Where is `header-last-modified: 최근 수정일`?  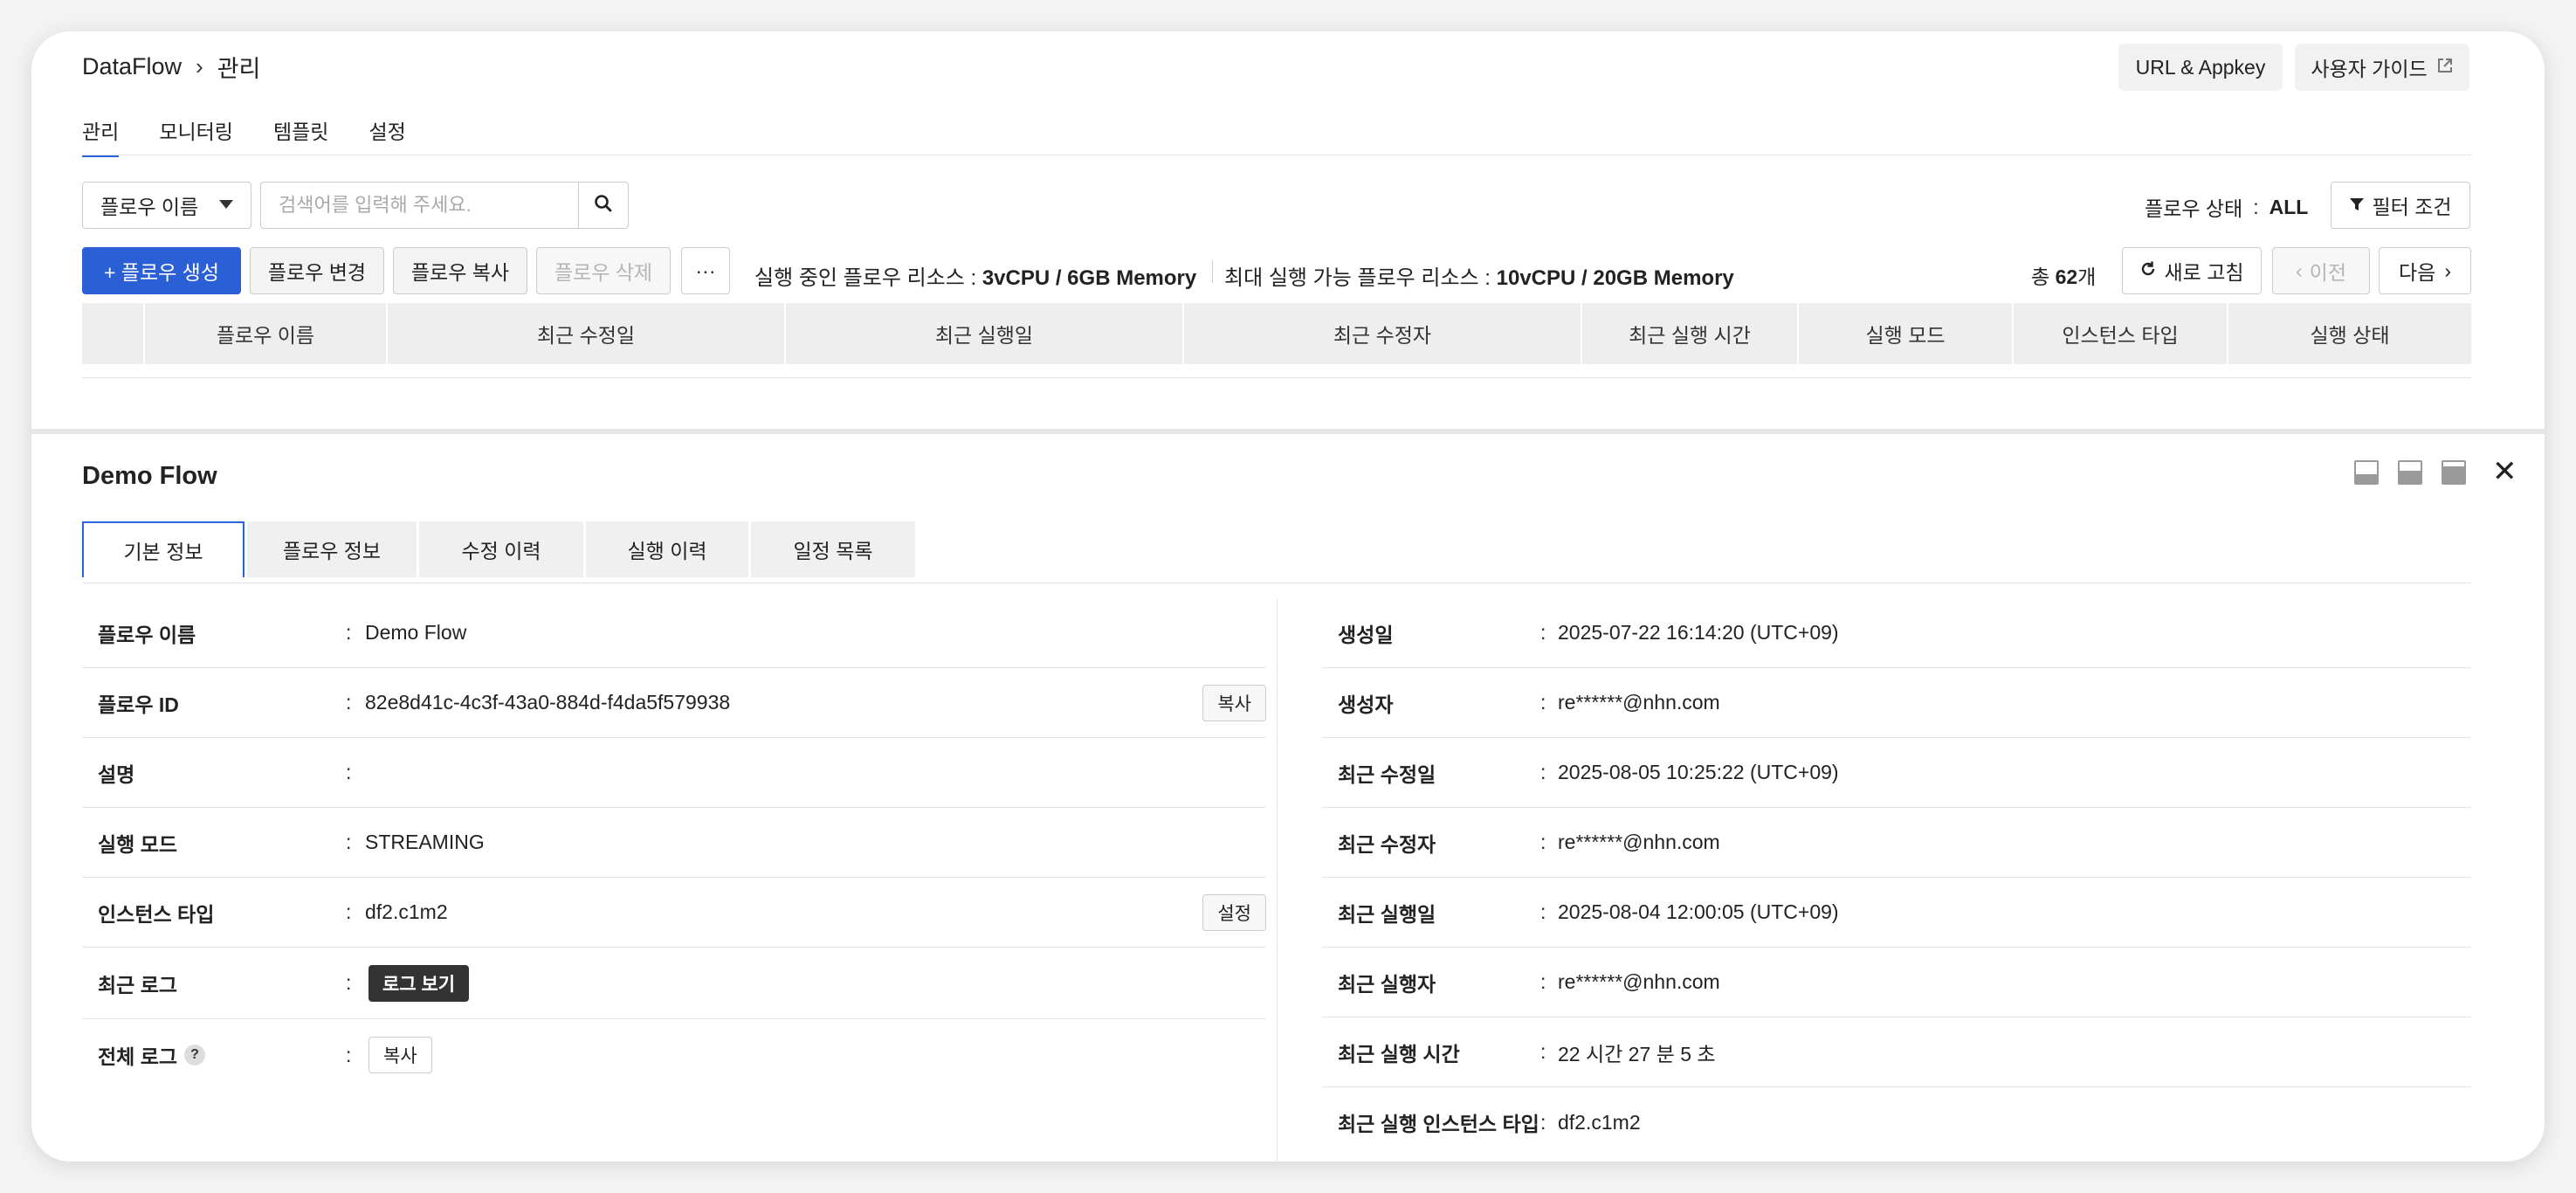
header-last-modified: 최근 수정일 is located at coordinates (587, 333).